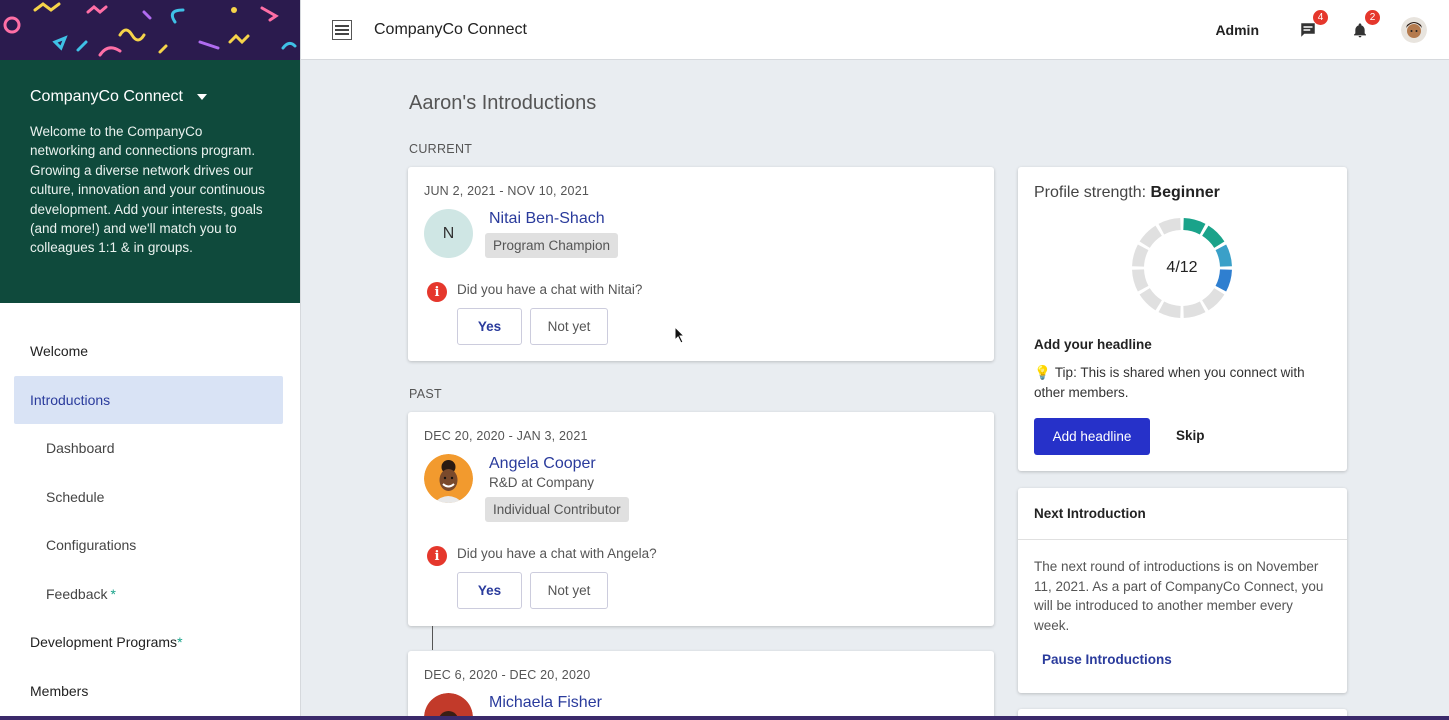  I want to click on next-intro-title: Next Introduction, so click(1182, 514).